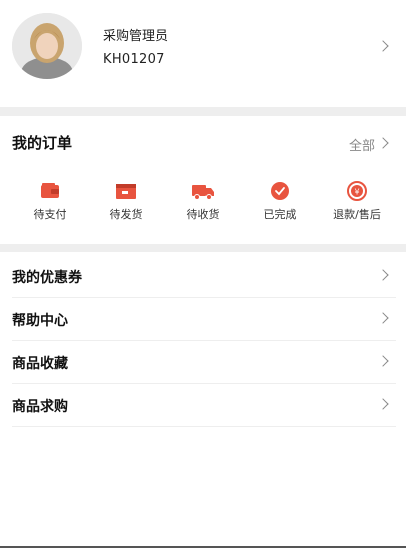 The height and width of the screenshot is (549, 406). What do you see at coordinates (47, 278) in the screenshot?
I see `menu-item-label: 我的优惠券` at bounding box center [47, 278].